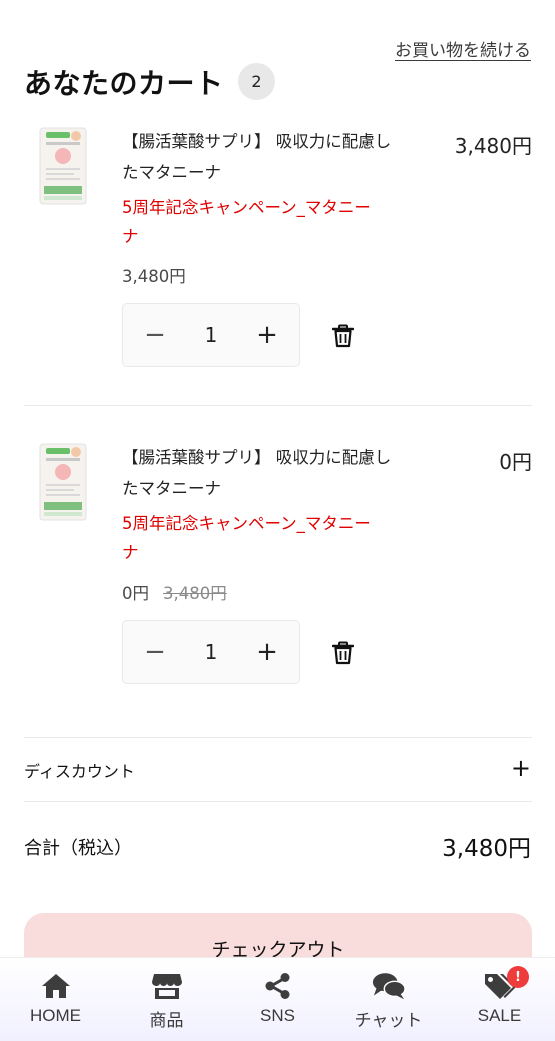 The image size is (555, 1041). I want to click on unit-price: 0円 3,480円, so click(174, 592).